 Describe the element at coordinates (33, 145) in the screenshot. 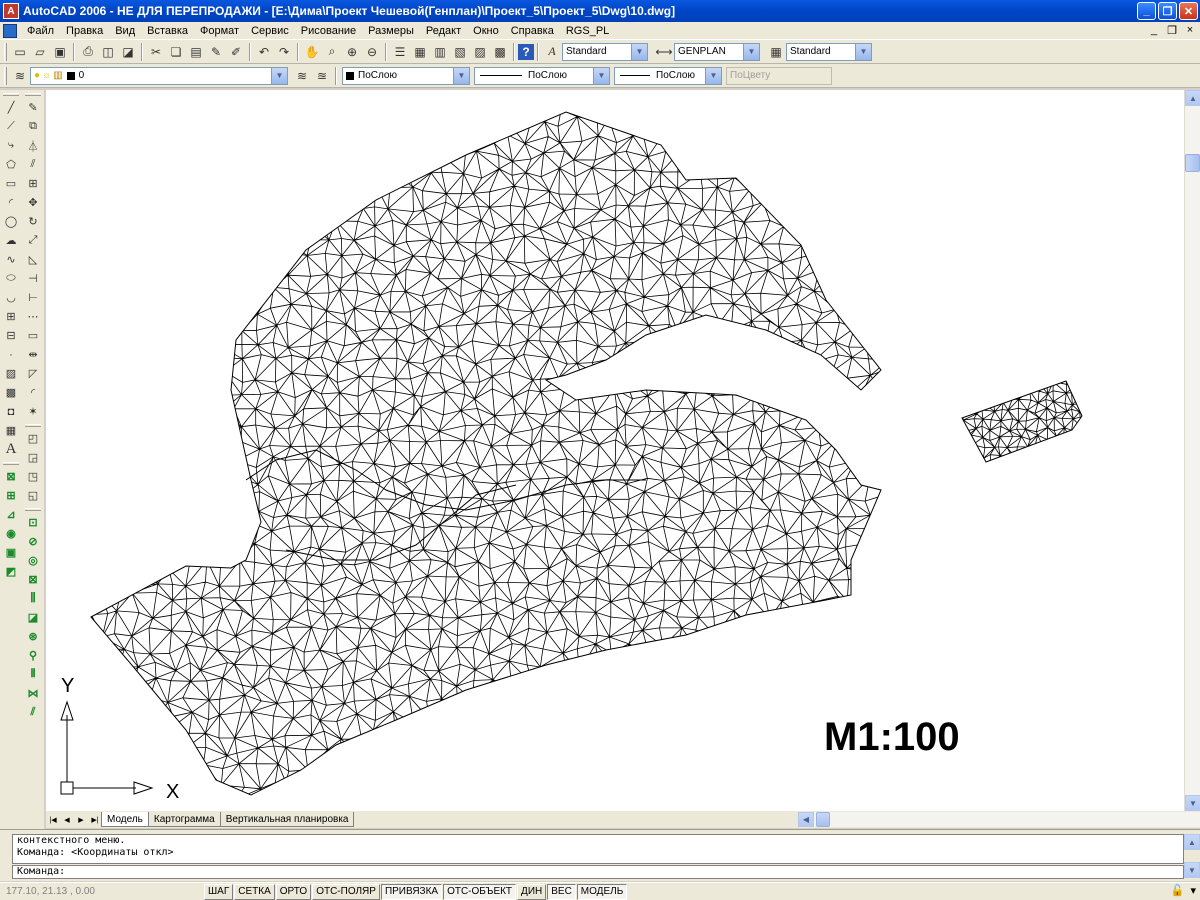

I see `mirror-icon: ⏃` at that location.